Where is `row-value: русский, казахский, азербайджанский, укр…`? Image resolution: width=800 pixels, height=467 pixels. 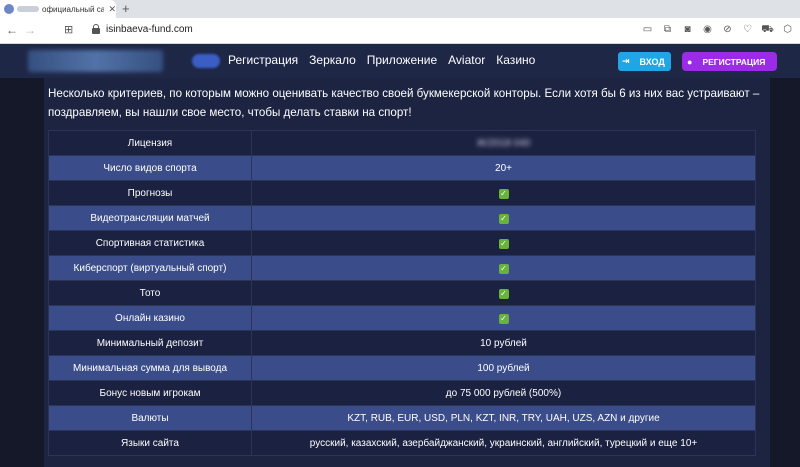 row-value: русский, казахский, азербайджанский, укр… is located at coordinates (503, 443).